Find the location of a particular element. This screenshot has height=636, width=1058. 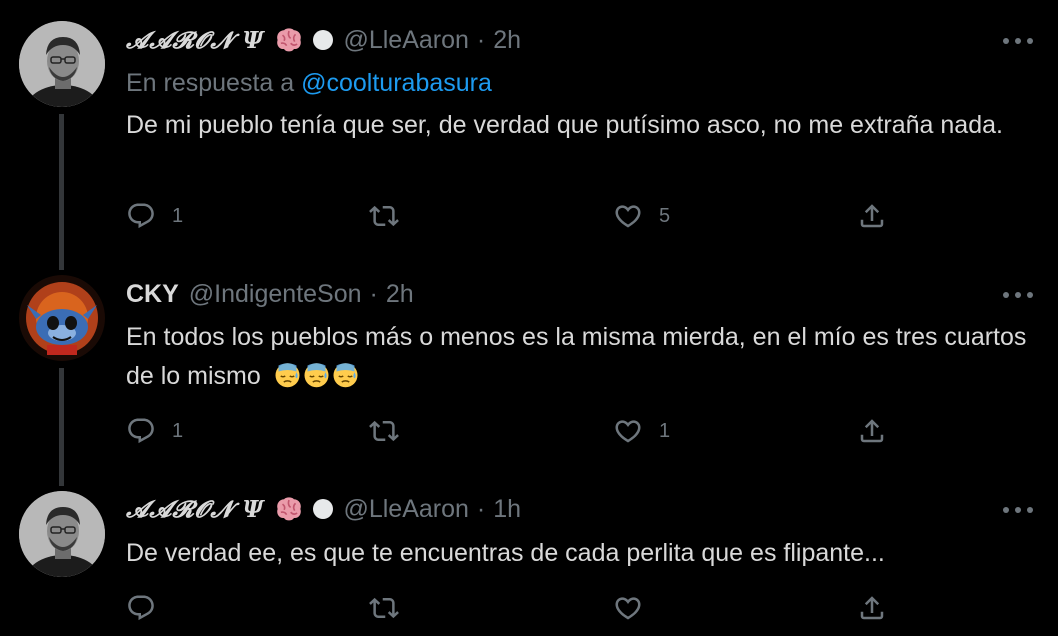

like-button: 1 is located at coordinates (641, 431).